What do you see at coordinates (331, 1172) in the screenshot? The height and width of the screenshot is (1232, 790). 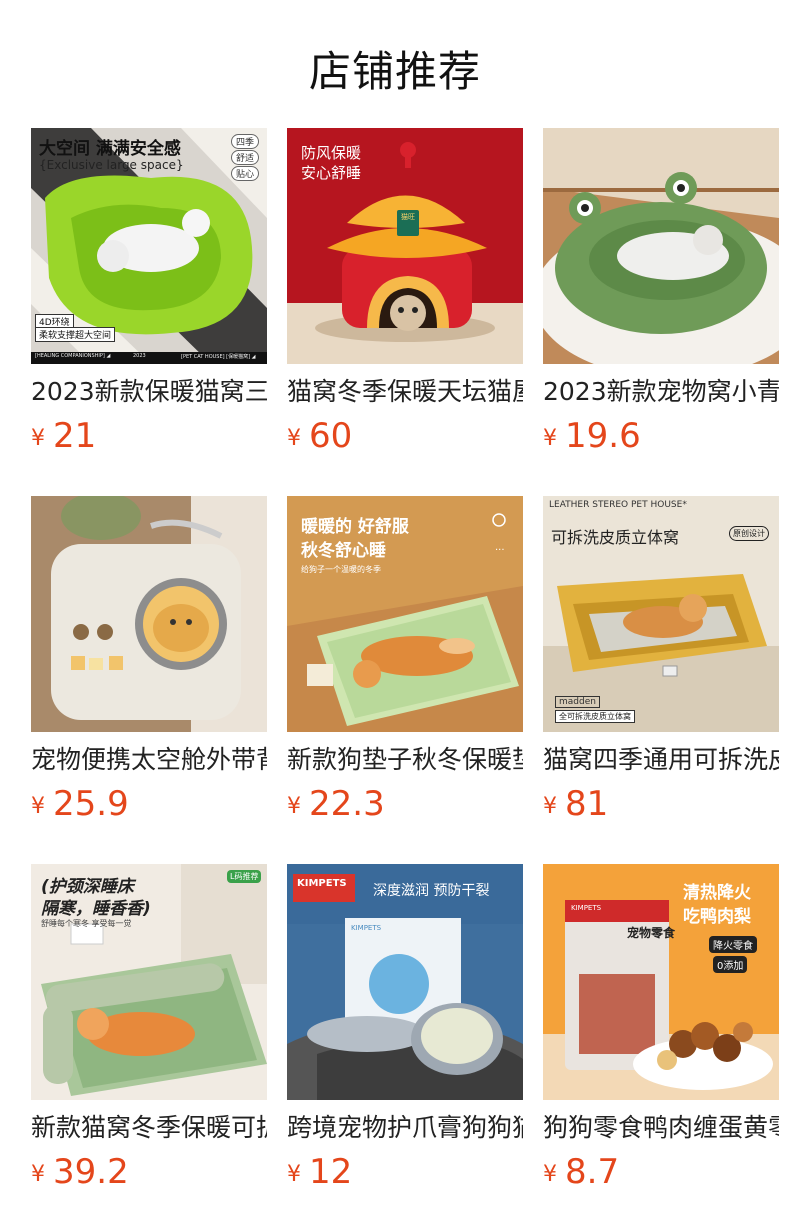 I see `price-value: 12` at bounding box center [331, 1172].